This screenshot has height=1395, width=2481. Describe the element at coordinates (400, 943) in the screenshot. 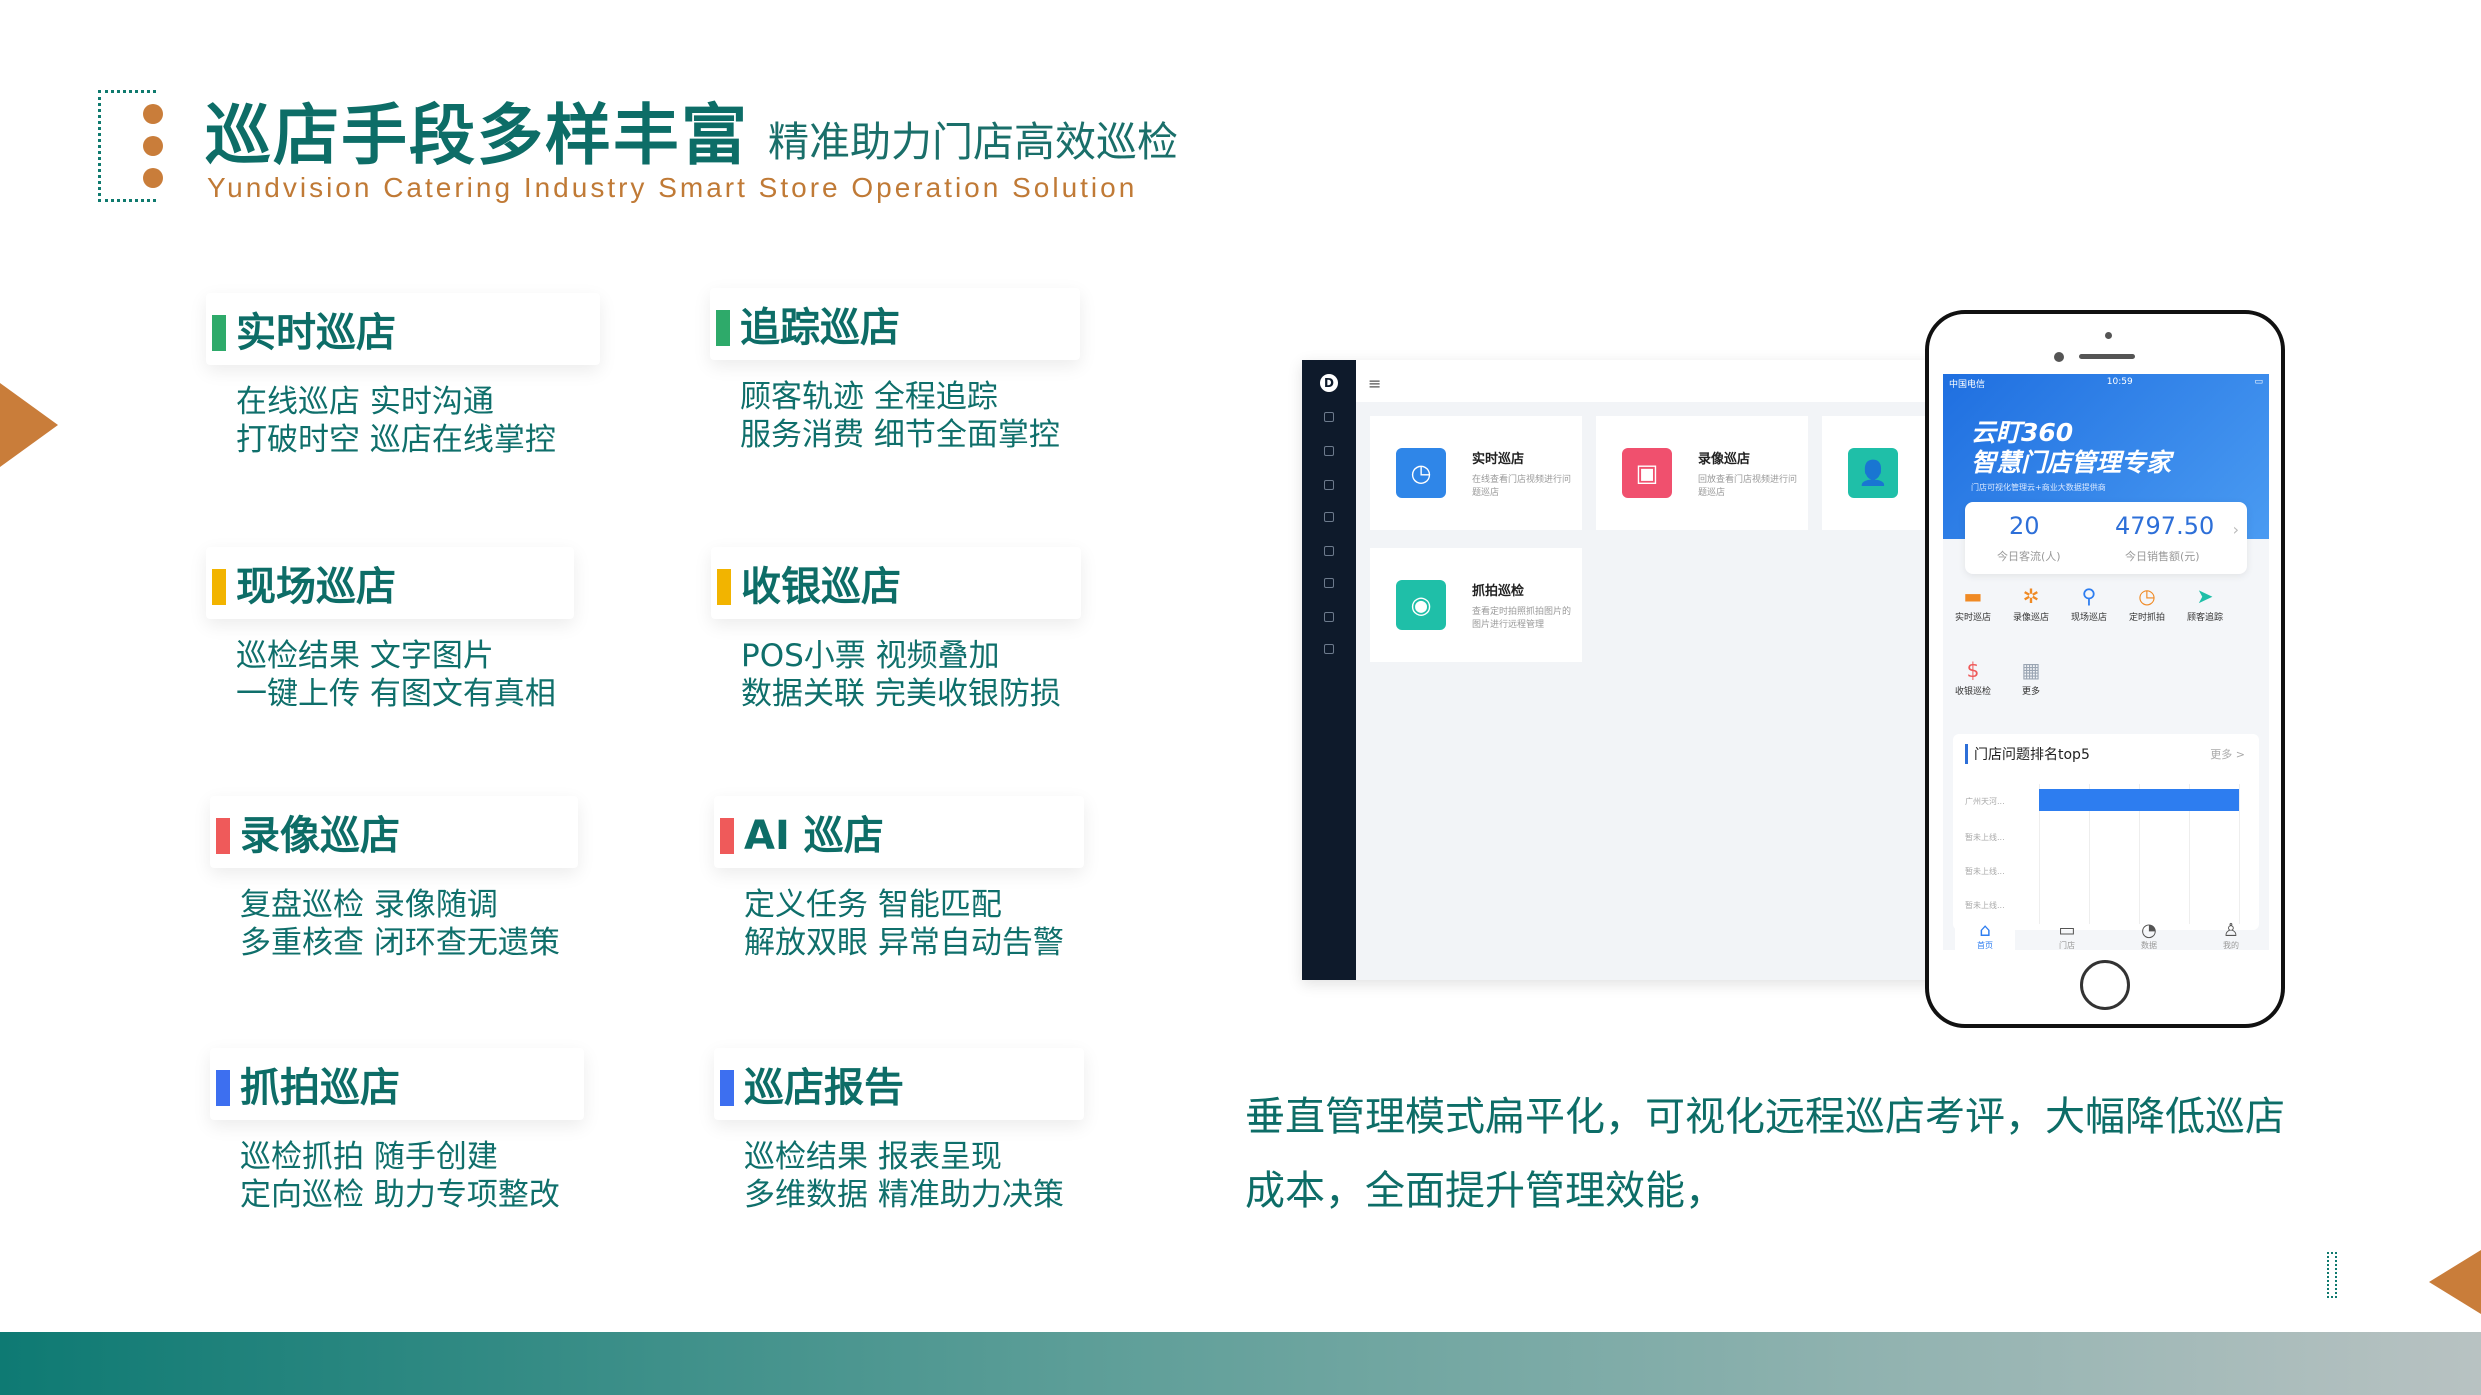

I see `feature-desc-line: 多重核查 闭环查无遗策` at that location.